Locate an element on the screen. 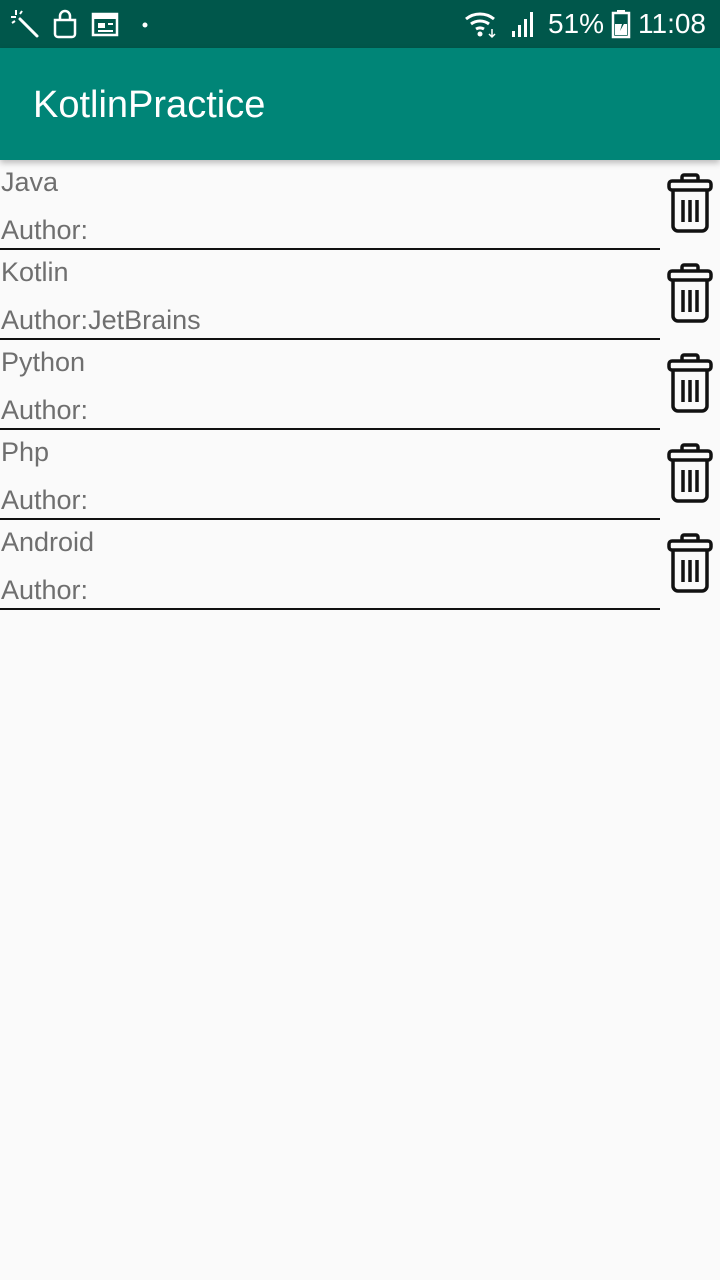  list-item-python: Python Author: is located at coordinates (360, 385).